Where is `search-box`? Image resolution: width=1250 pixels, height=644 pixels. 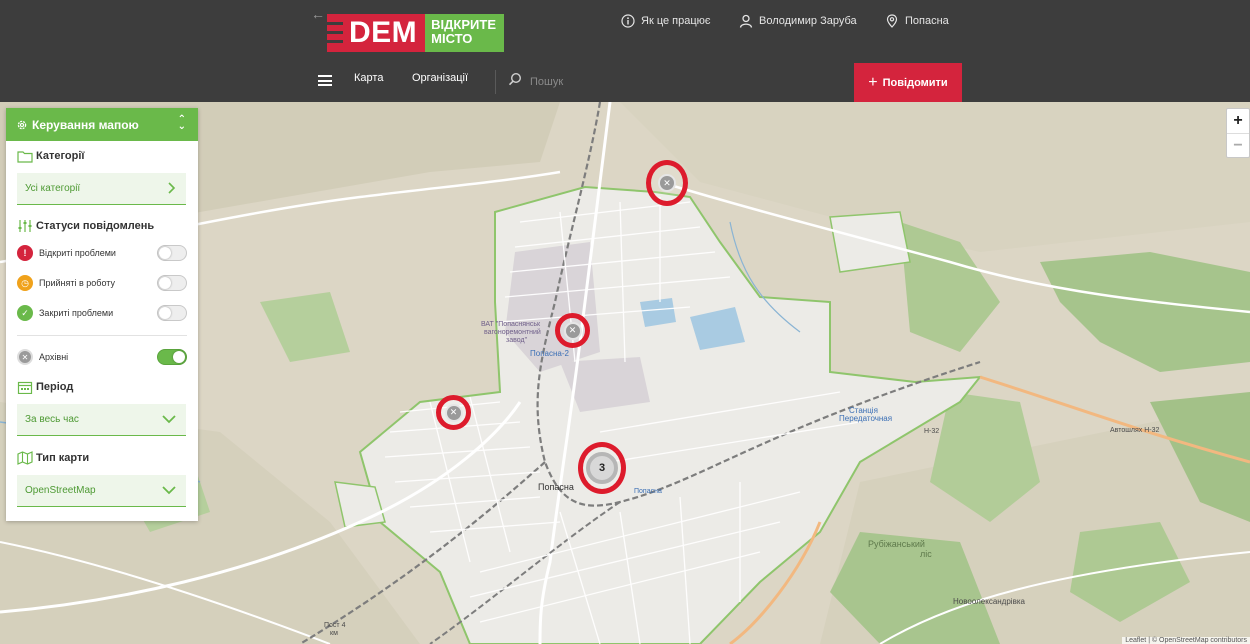 search-box is located at coordinates (579, 81).